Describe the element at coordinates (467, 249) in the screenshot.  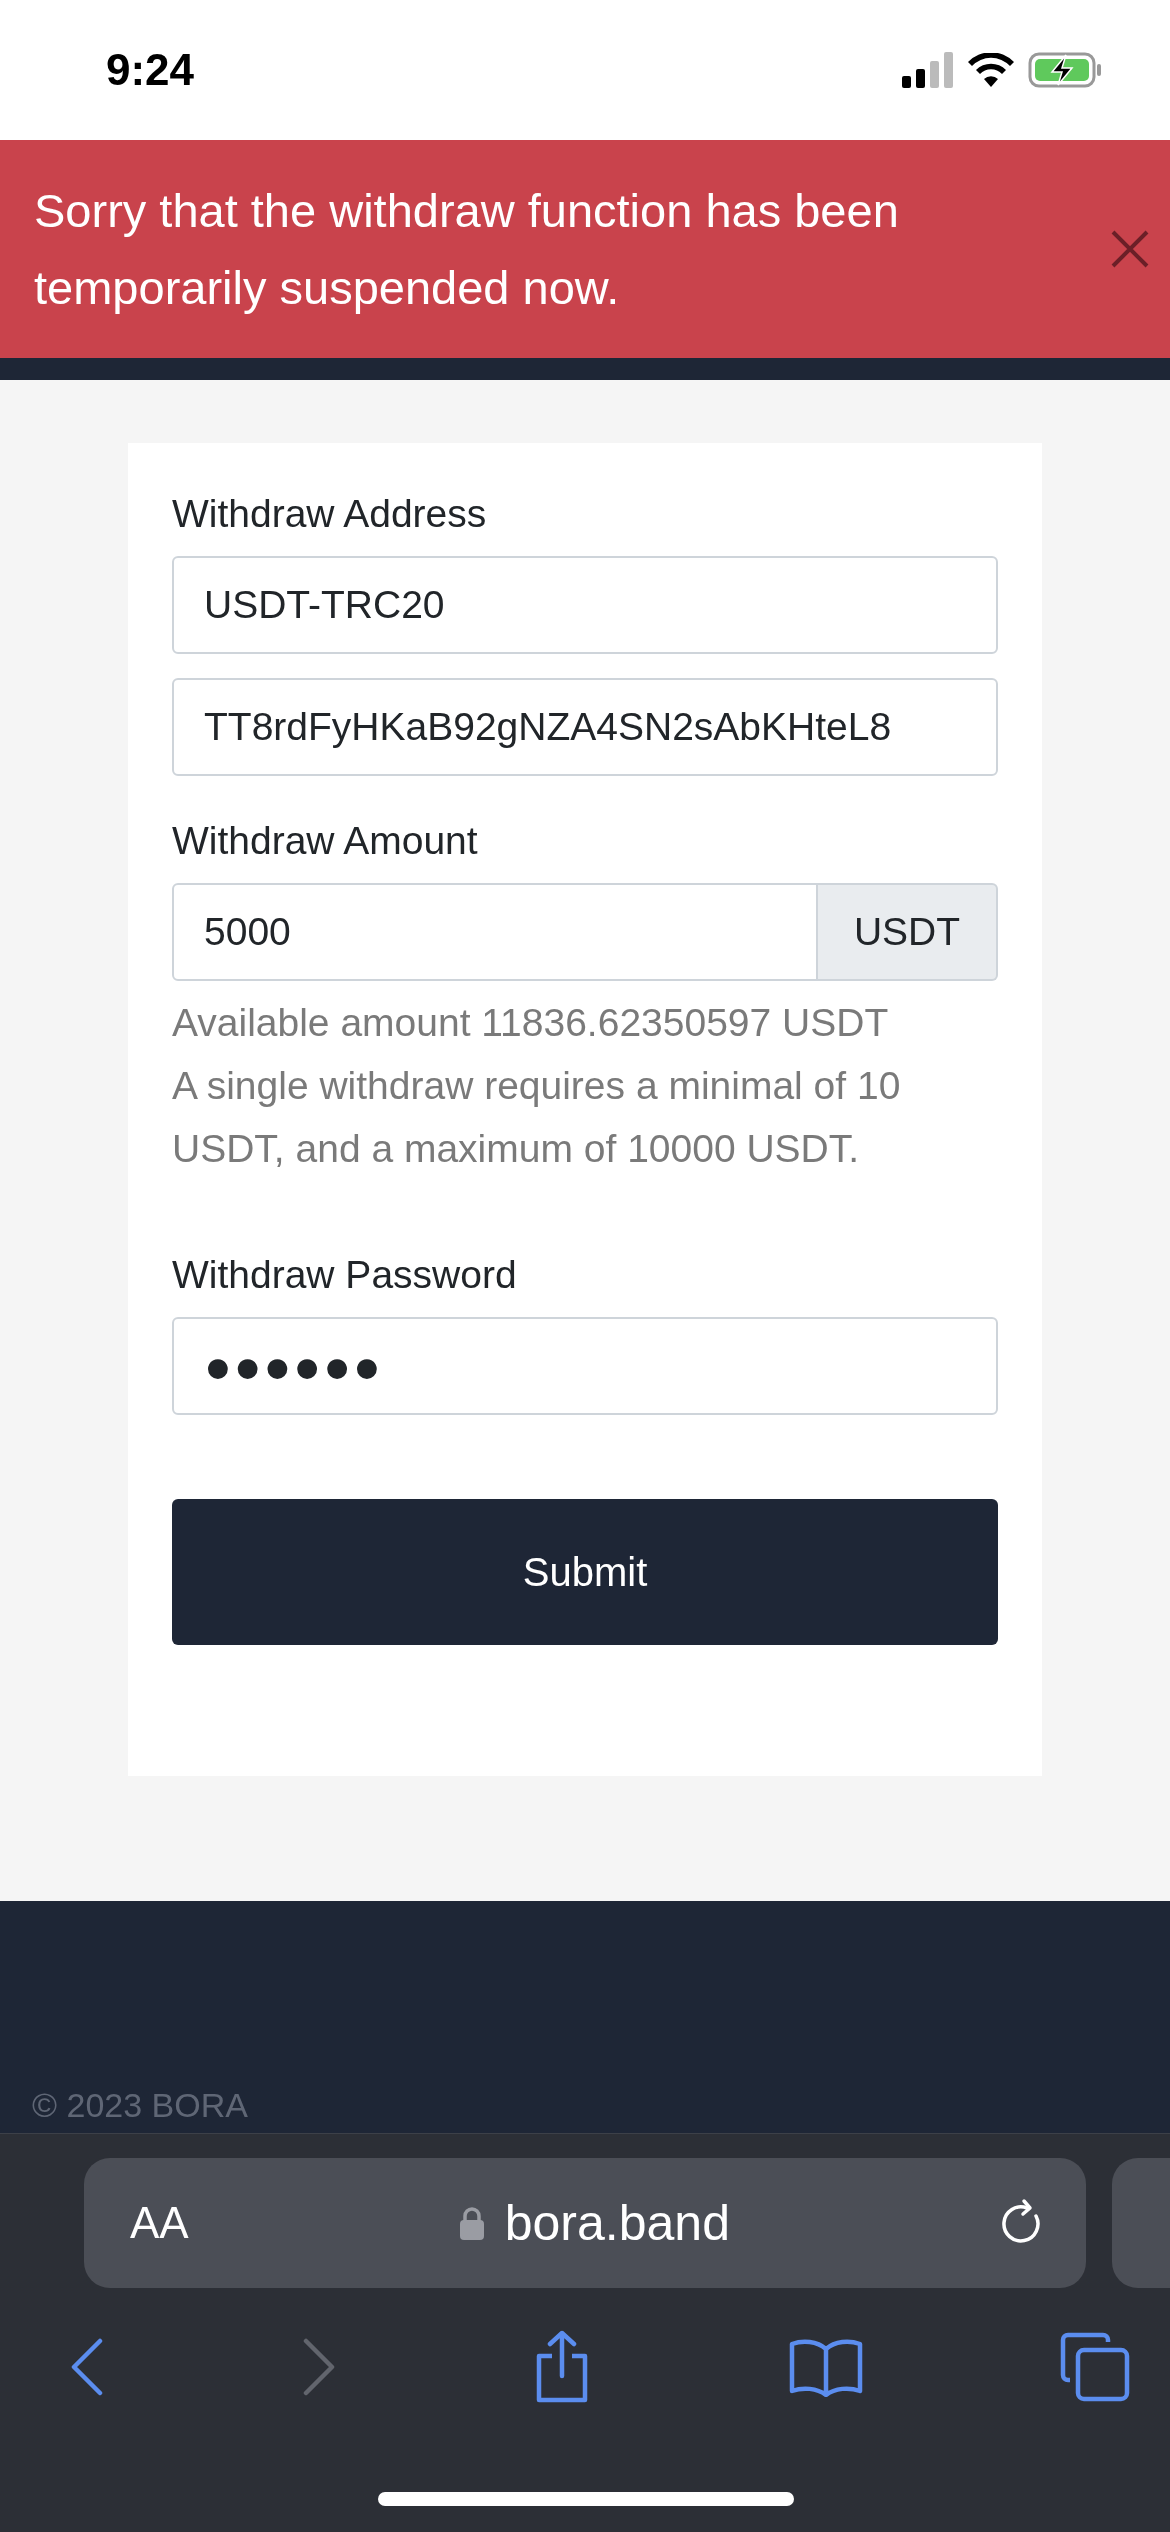
I see `alert-message: Sorry that the withdraw function has been temporarily suspended now.` at that location.